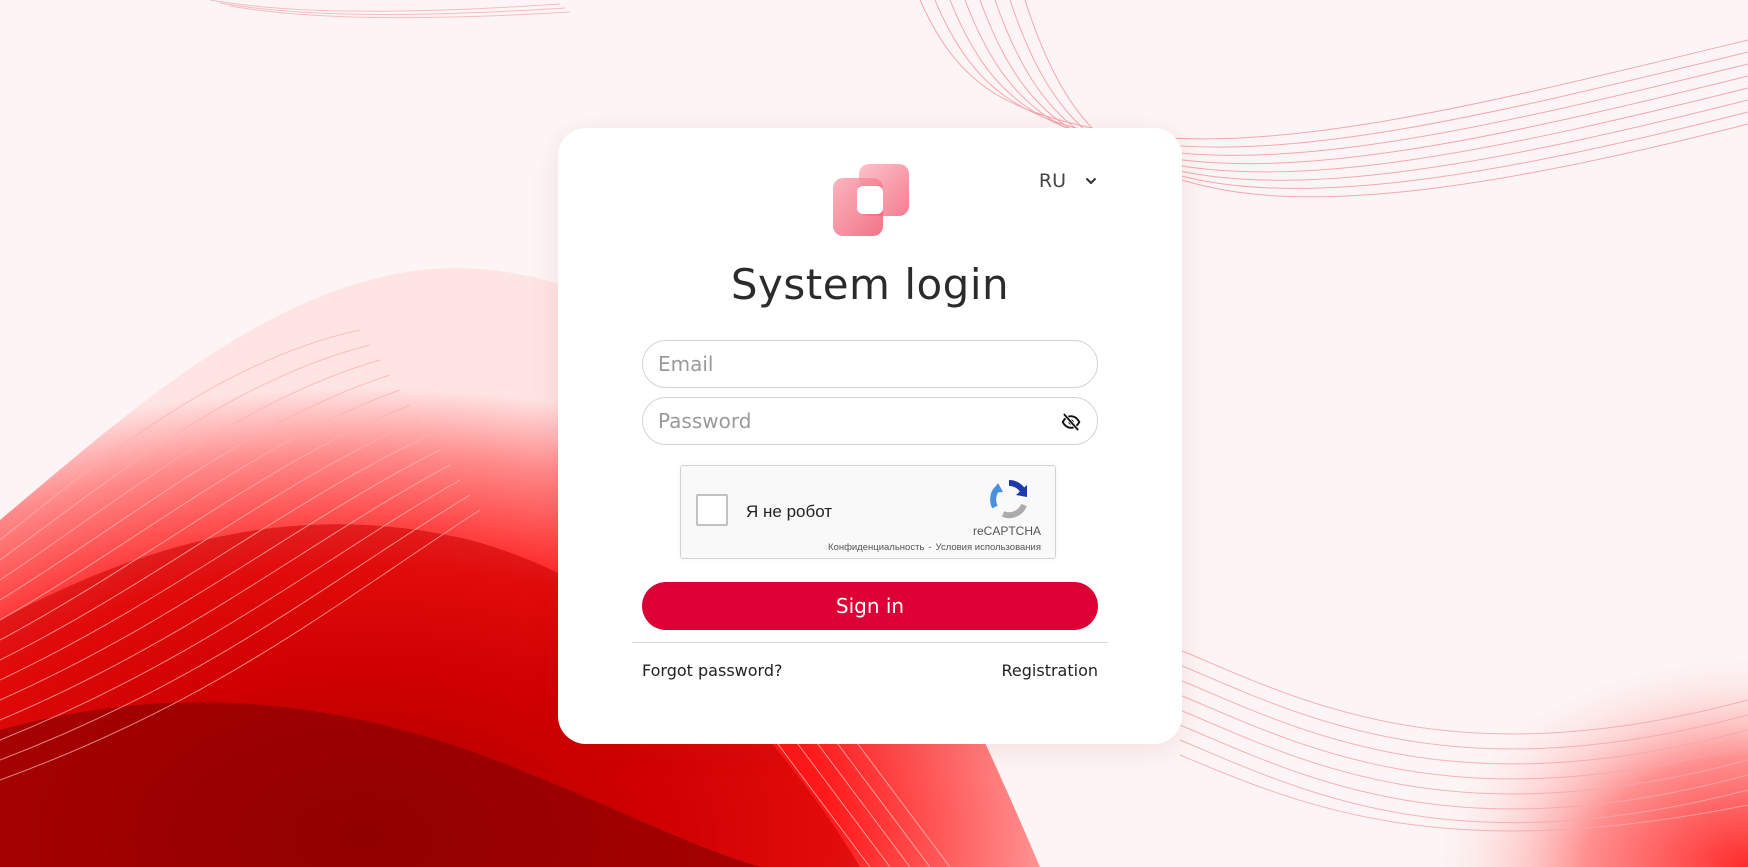 The image size is (1748, 867). What do you see at coordinates (870, 606) in the screenshot?
I see `sign-in-button: Sign in` at bounding box center [870, 606].